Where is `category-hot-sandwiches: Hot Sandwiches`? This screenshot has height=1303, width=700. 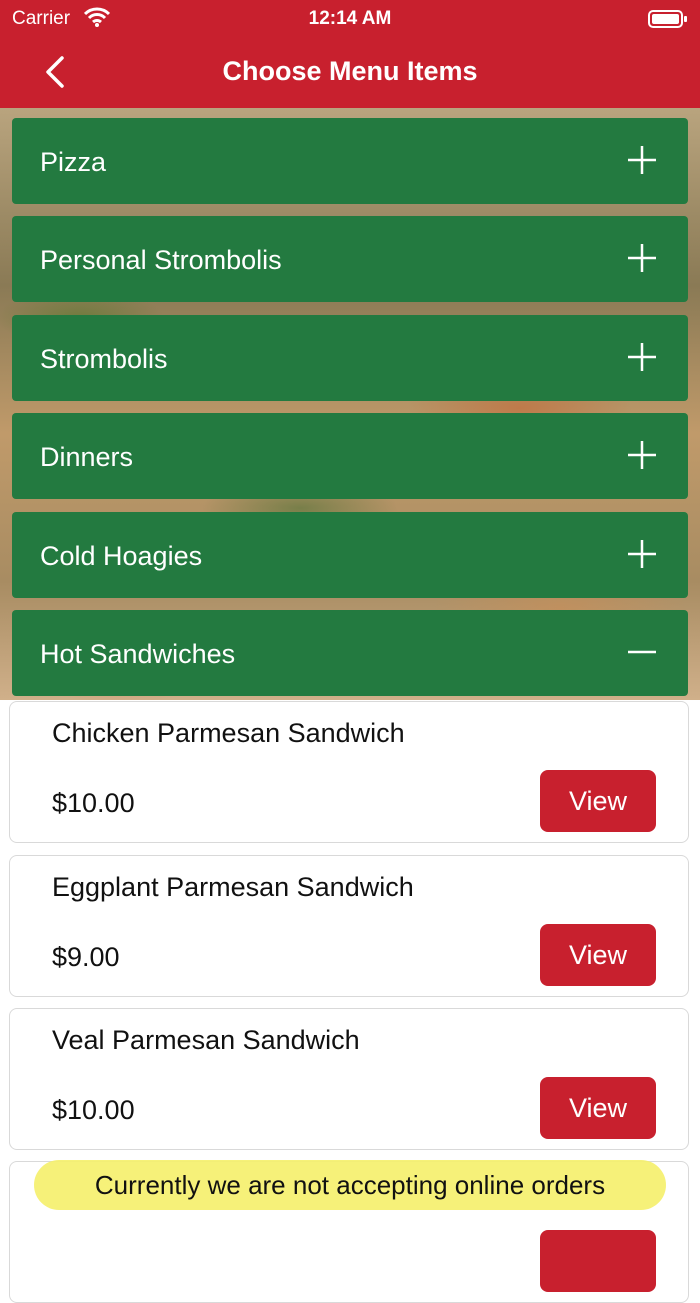
category-hot-sandwiches: Hot Sandwiches is located at coordinates (350, 653).